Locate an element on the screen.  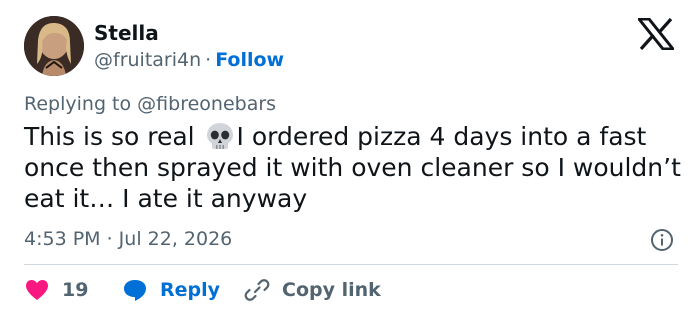
follow-button: Follow is located at coordinates (249, 60).